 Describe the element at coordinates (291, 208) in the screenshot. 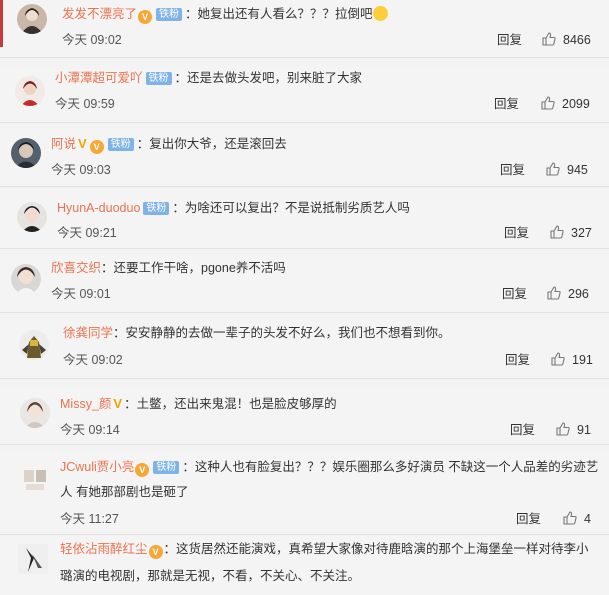

I see `comment-text: ：为啥还可以复出？不是说抵制劣质艺人吗` at that location.